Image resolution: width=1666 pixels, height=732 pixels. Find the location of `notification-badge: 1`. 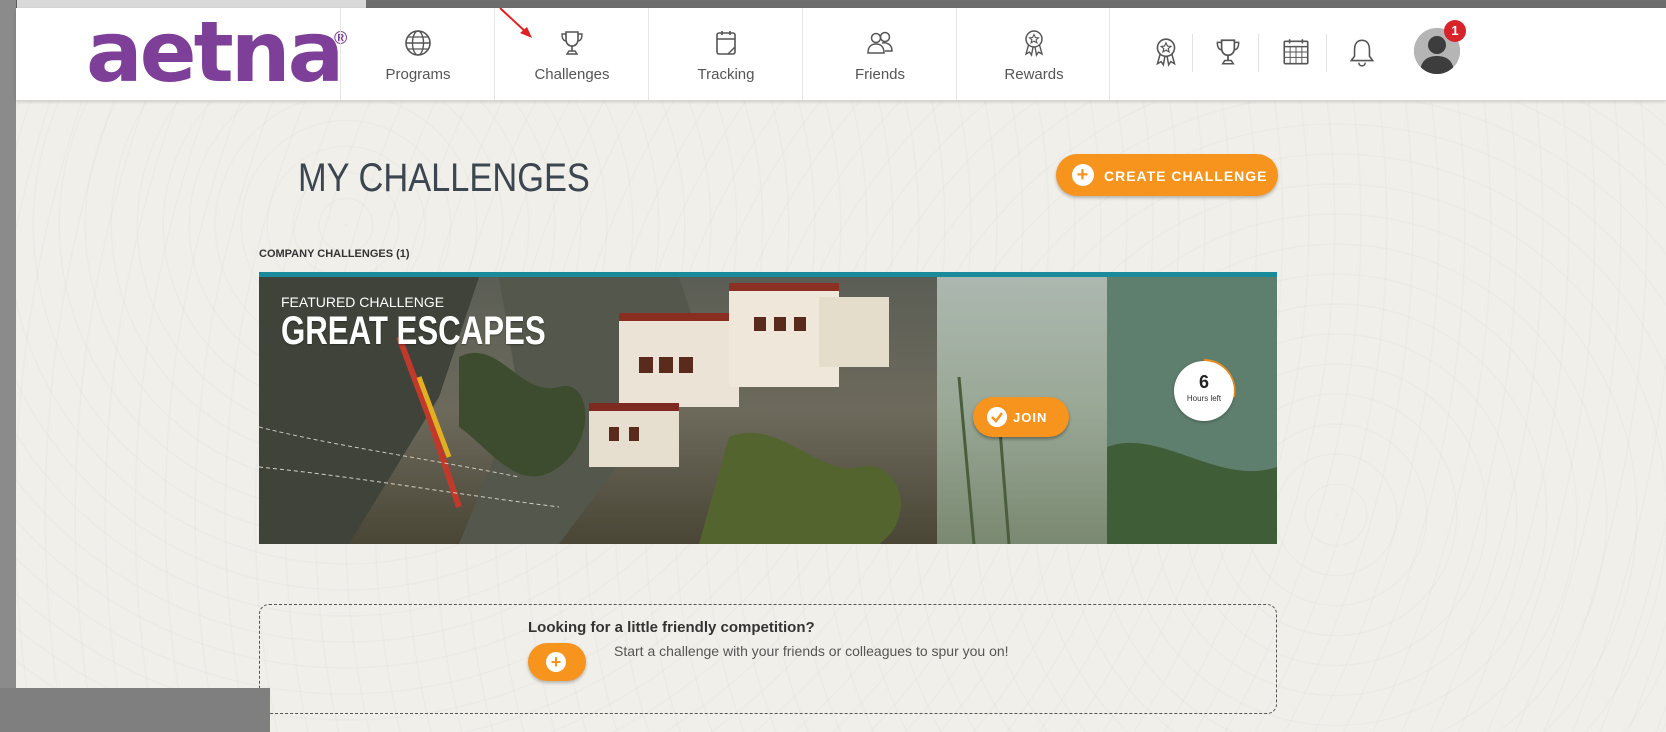

notification-badge: 1 is located at coordinates (1455, 31).